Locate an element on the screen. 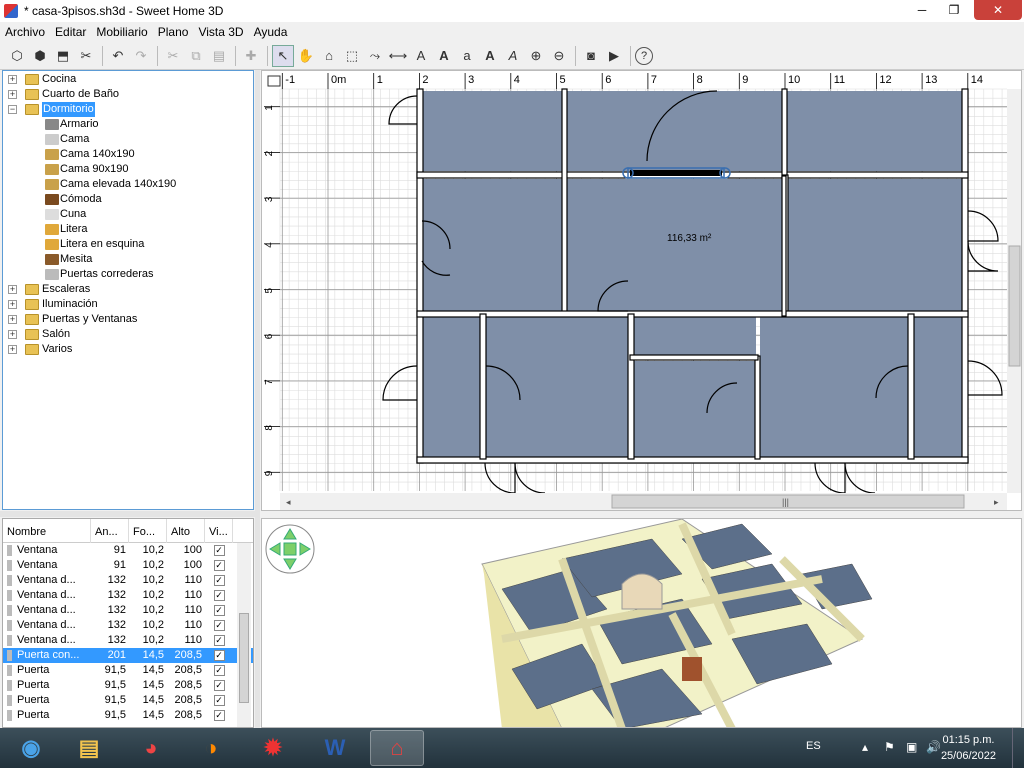 Image resolution: width=1024 pixels, height=768 pixels. undo-icon: ↶ is located at coordinates (118, 56).